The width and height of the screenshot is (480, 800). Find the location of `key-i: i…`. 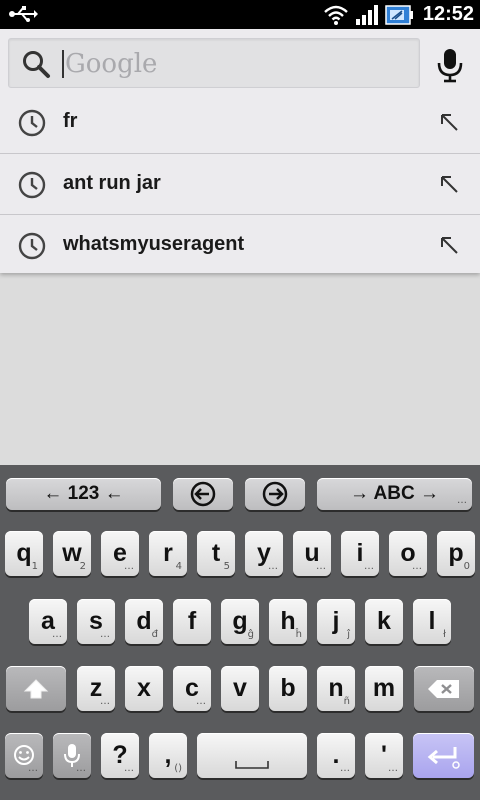

key-i: i… is located at coordinates (360, 553).